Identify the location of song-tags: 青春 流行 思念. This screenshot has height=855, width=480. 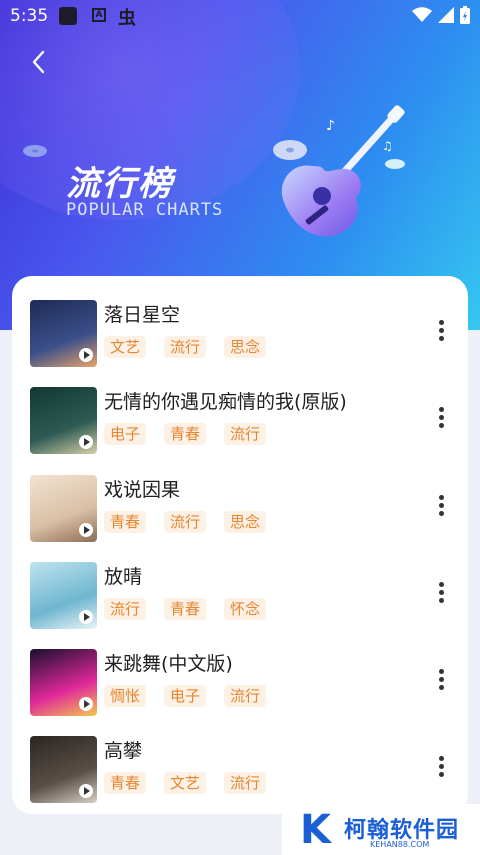
(185, 522).